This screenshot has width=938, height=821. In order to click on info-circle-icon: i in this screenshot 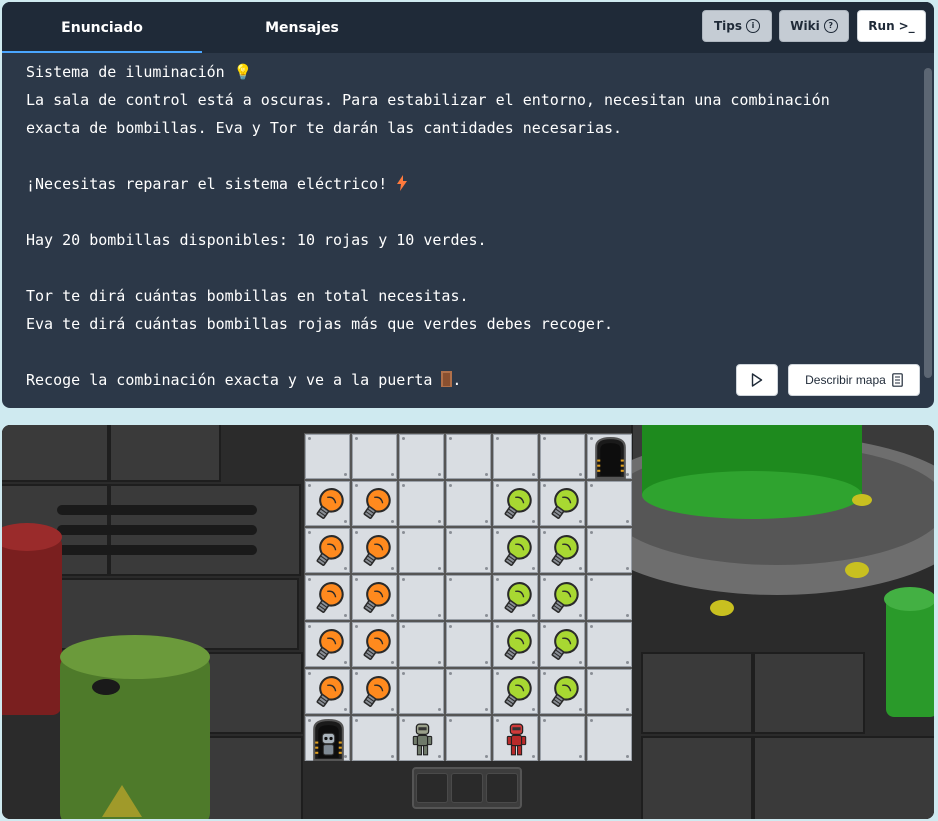, I will do `click(753, 26)`.